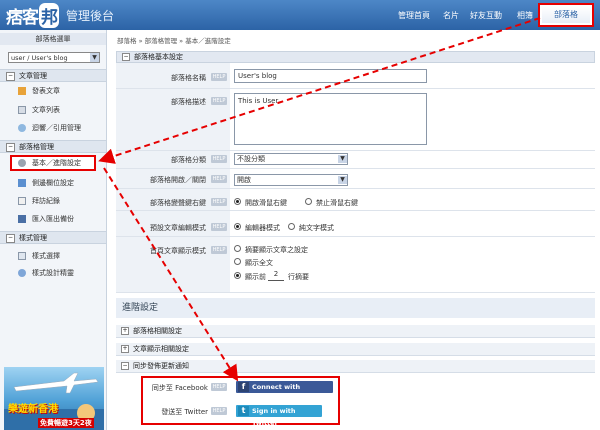 This screenshot has height=430, width=600. Describe the element at coordinates (171, 274) in the screenshot. I see `arrow-to-social` at that location.